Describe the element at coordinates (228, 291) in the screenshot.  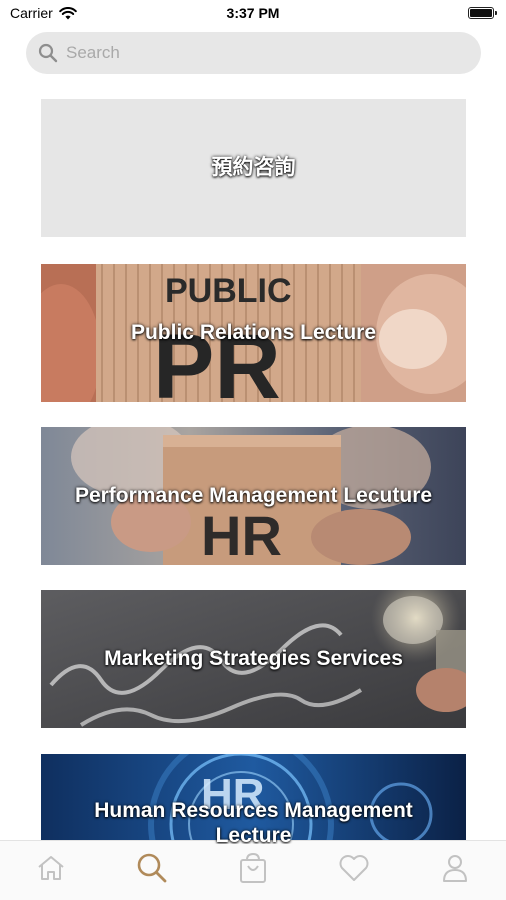
I see `svg-text: PUBLIC` at that location.